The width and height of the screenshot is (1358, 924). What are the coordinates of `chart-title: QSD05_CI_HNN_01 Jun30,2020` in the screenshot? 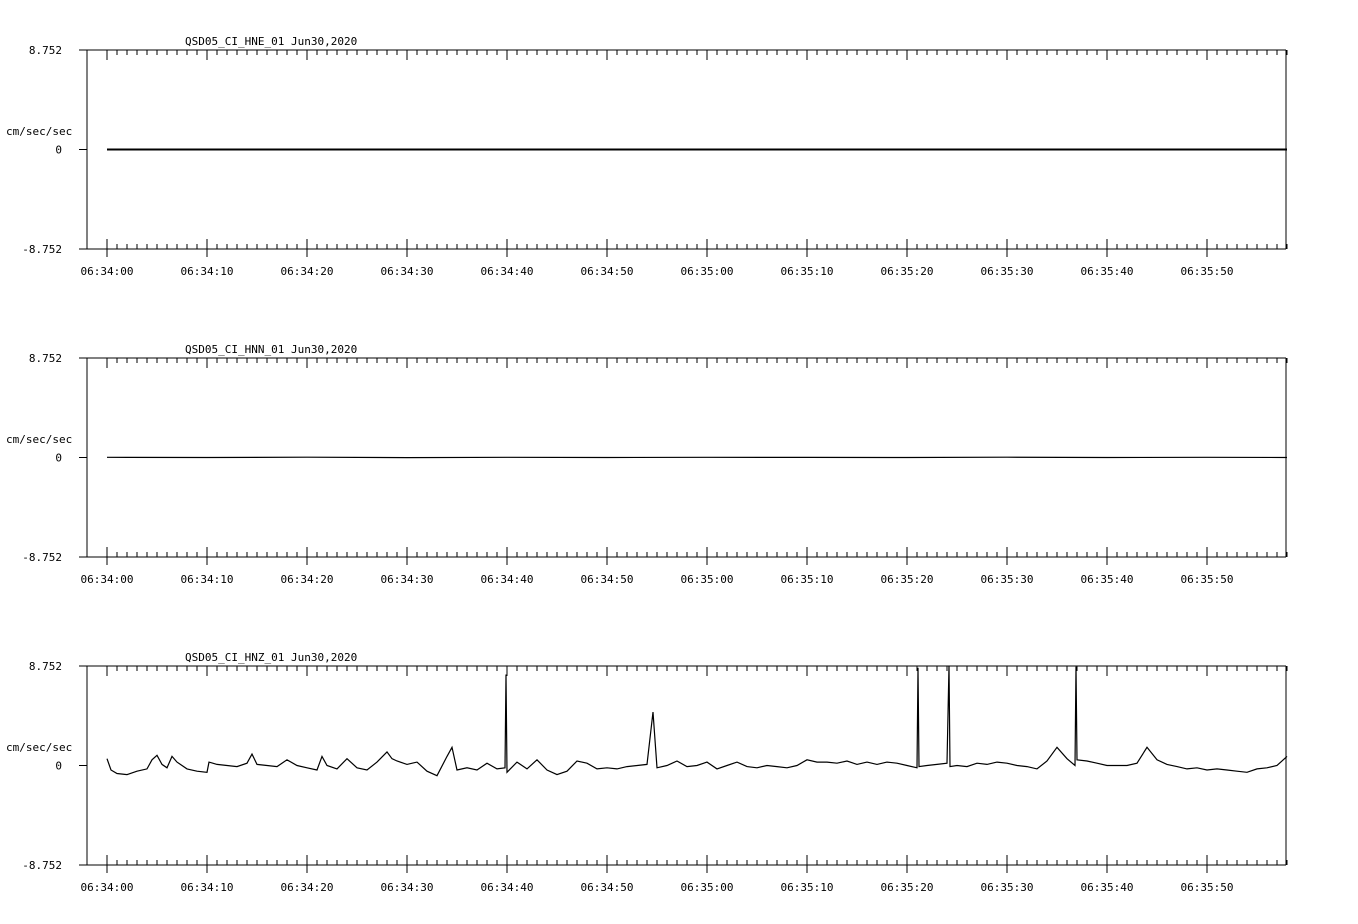 It's located at (271, 349).